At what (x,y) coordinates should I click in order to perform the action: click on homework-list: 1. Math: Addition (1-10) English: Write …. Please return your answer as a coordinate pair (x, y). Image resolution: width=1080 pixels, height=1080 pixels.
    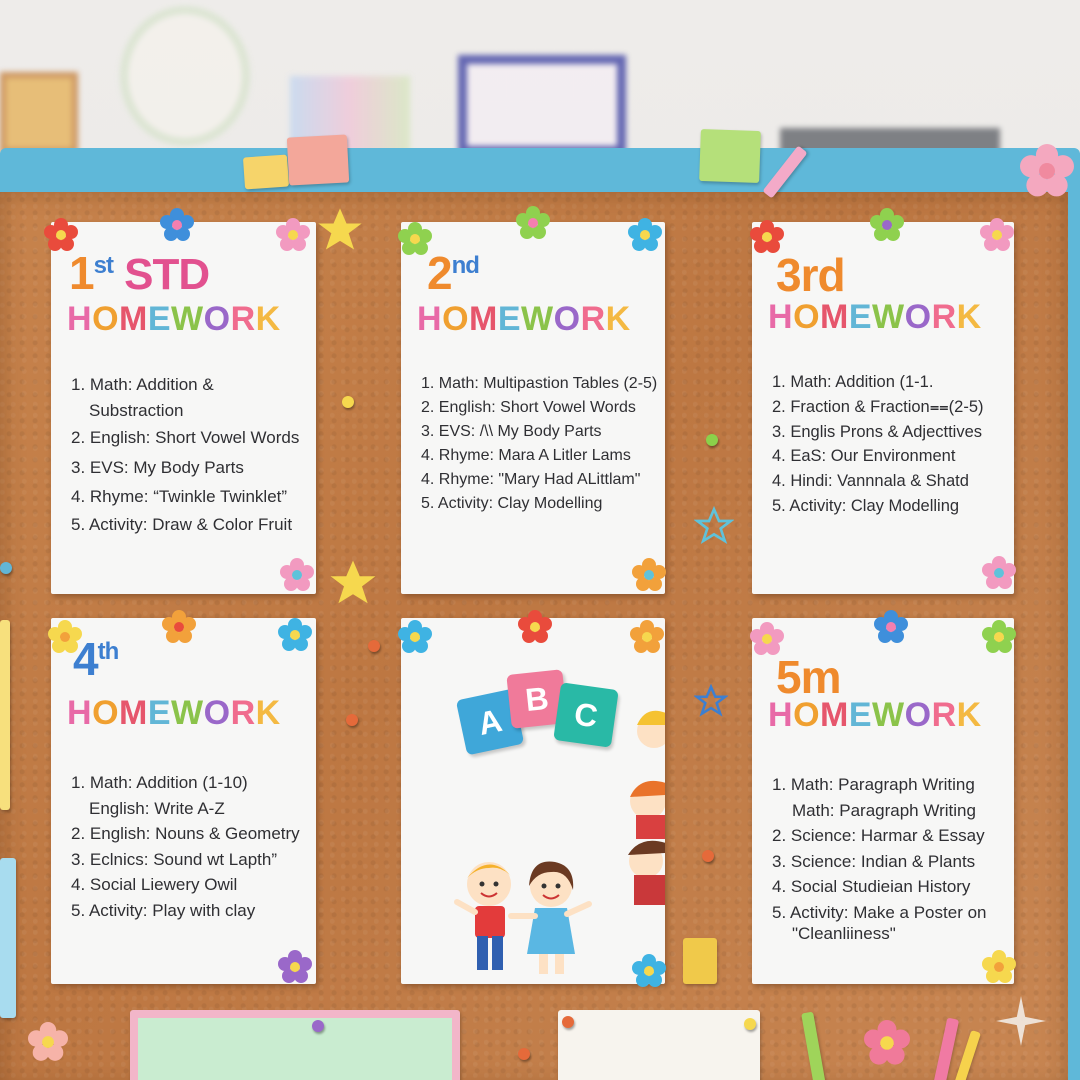
    Looking at the image, I should click on (185, 846).